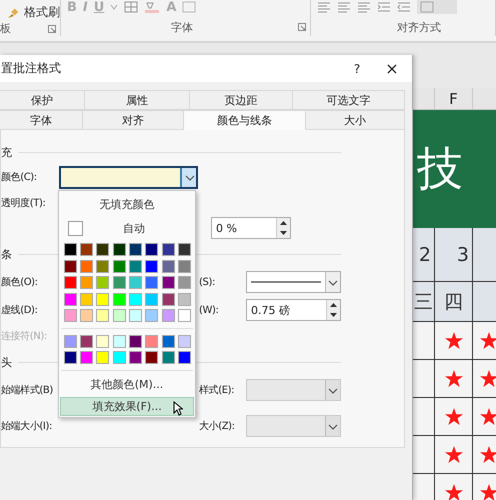  I want to click on line-style-icon, so click(286, 282).